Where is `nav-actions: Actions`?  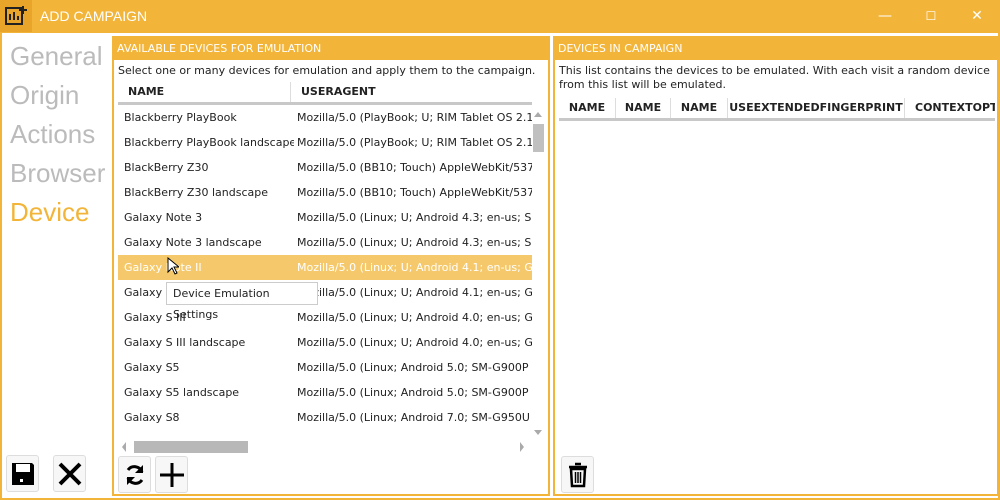 nav-actions: Actions is located at coordinates (57, 135).